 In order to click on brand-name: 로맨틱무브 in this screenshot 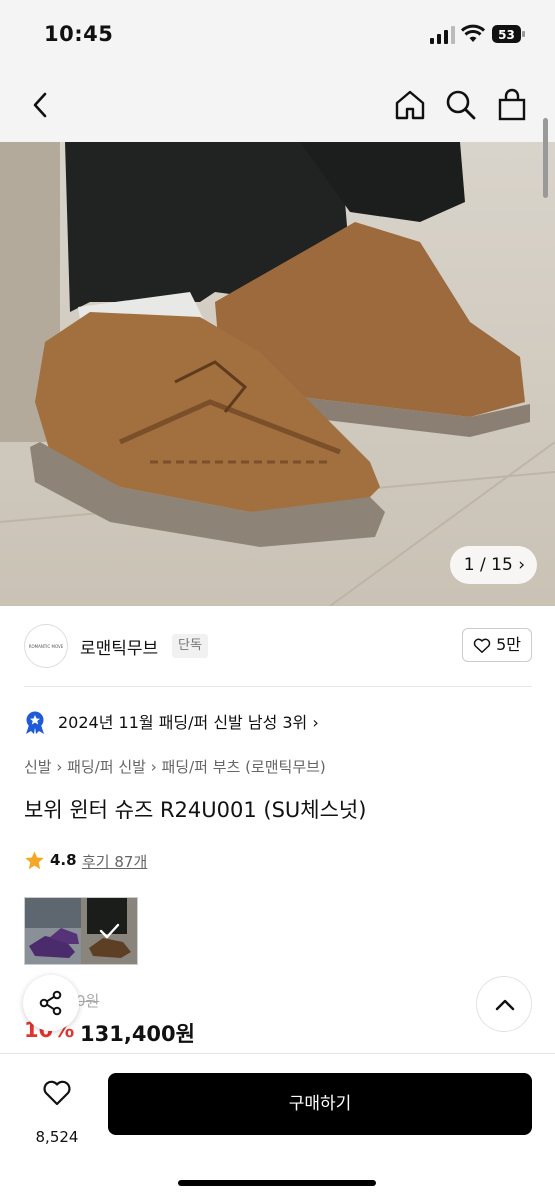, I will do `click(119, 646)`.